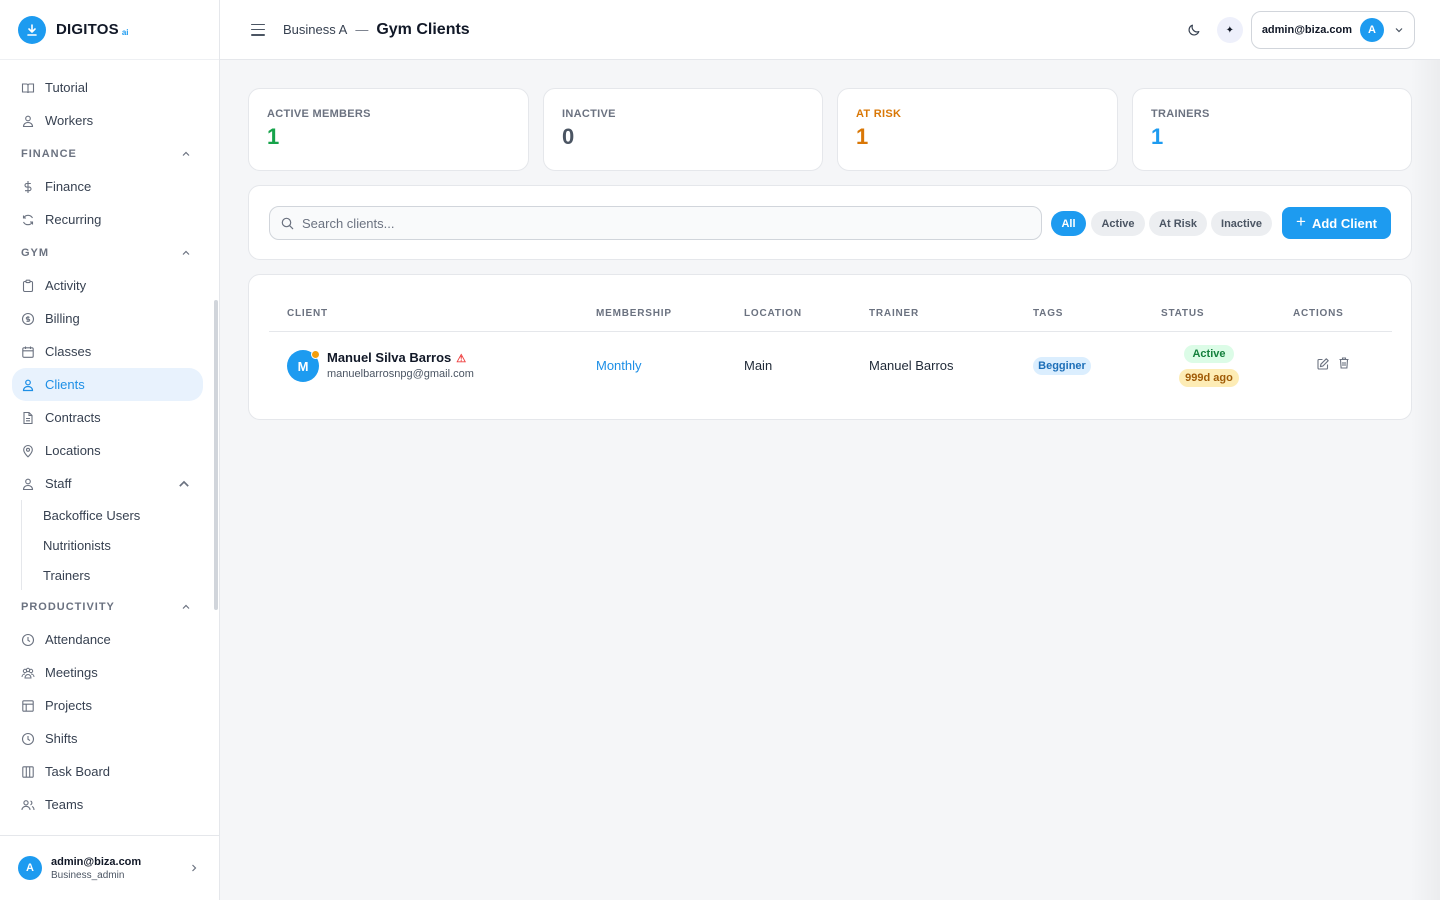  What do you see at coordinates (120, 515) in the screenshot?
I see `sidebar-subitem-backoffice-users: Backoffice Users` at bounding box center [120, 515].